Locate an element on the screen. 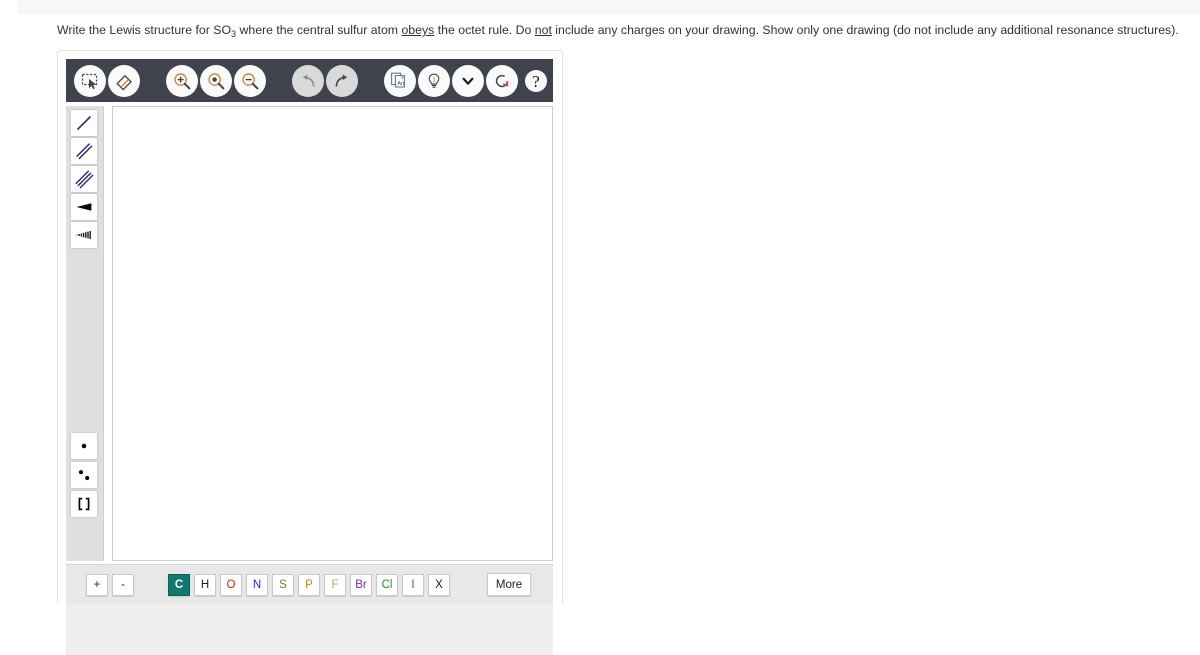 This screenshot has width=1200, height=655. element-button-n: N is located at coordinates (257, 584).